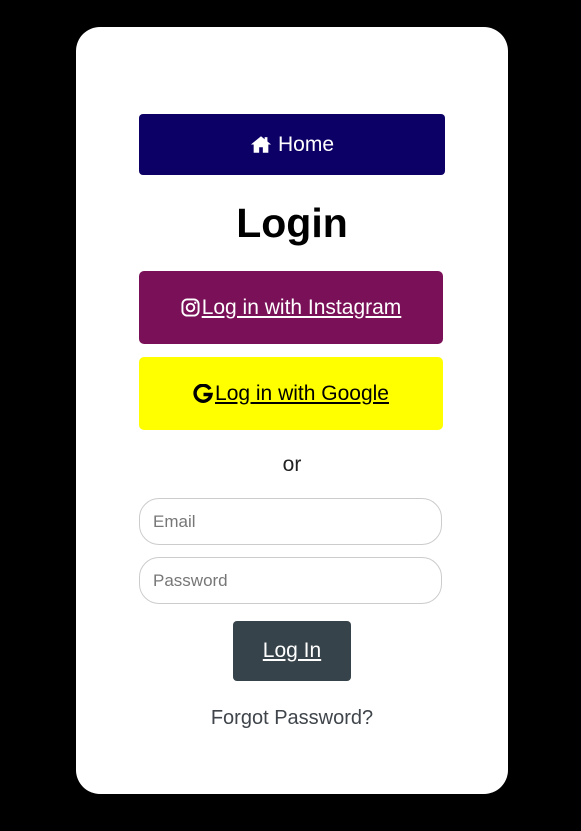 This screenshot has height=831, width=581. I want to click on email-input, so click(290, 521).